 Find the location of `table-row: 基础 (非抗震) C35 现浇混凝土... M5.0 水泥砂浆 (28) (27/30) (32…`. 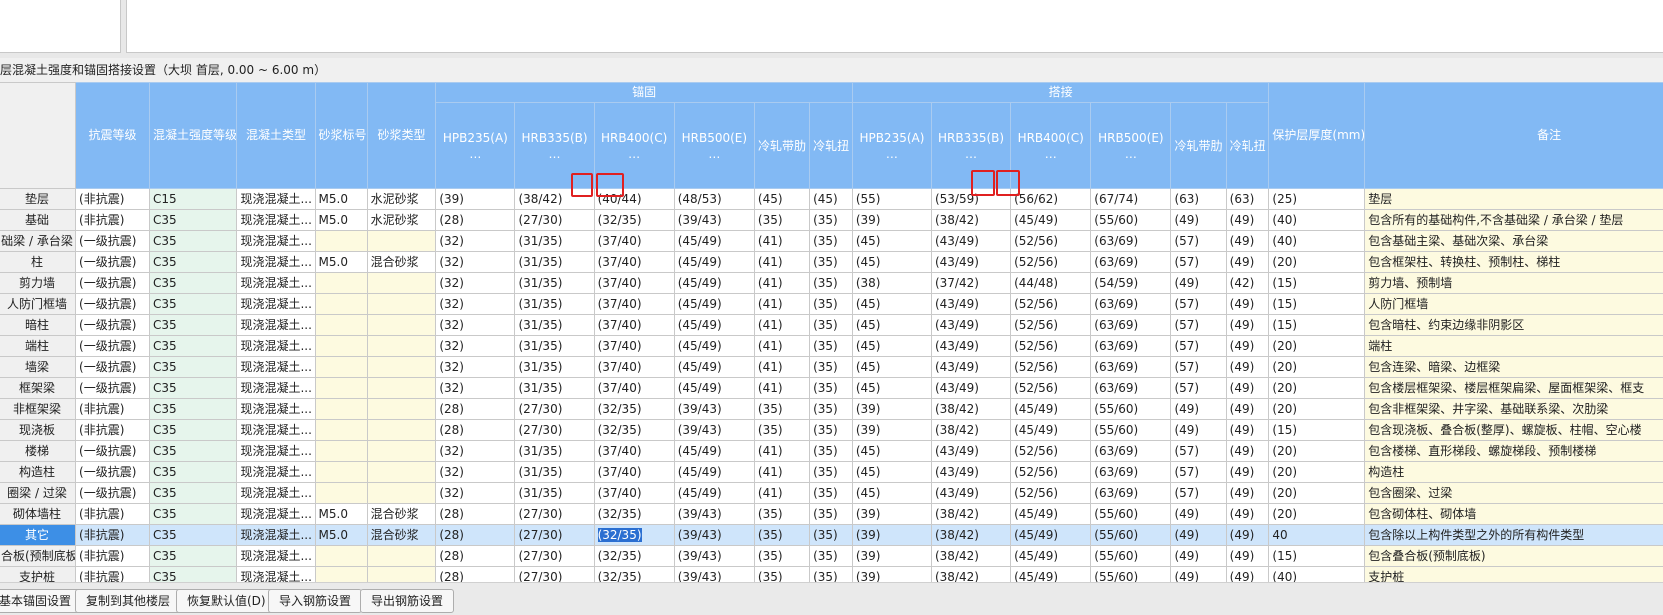

table-row: 基础 (非抗震) C35 现浇混凝土... M5.0 水泥砂浆 (28) (27/30) (32… is located at coordinates (831, 220).